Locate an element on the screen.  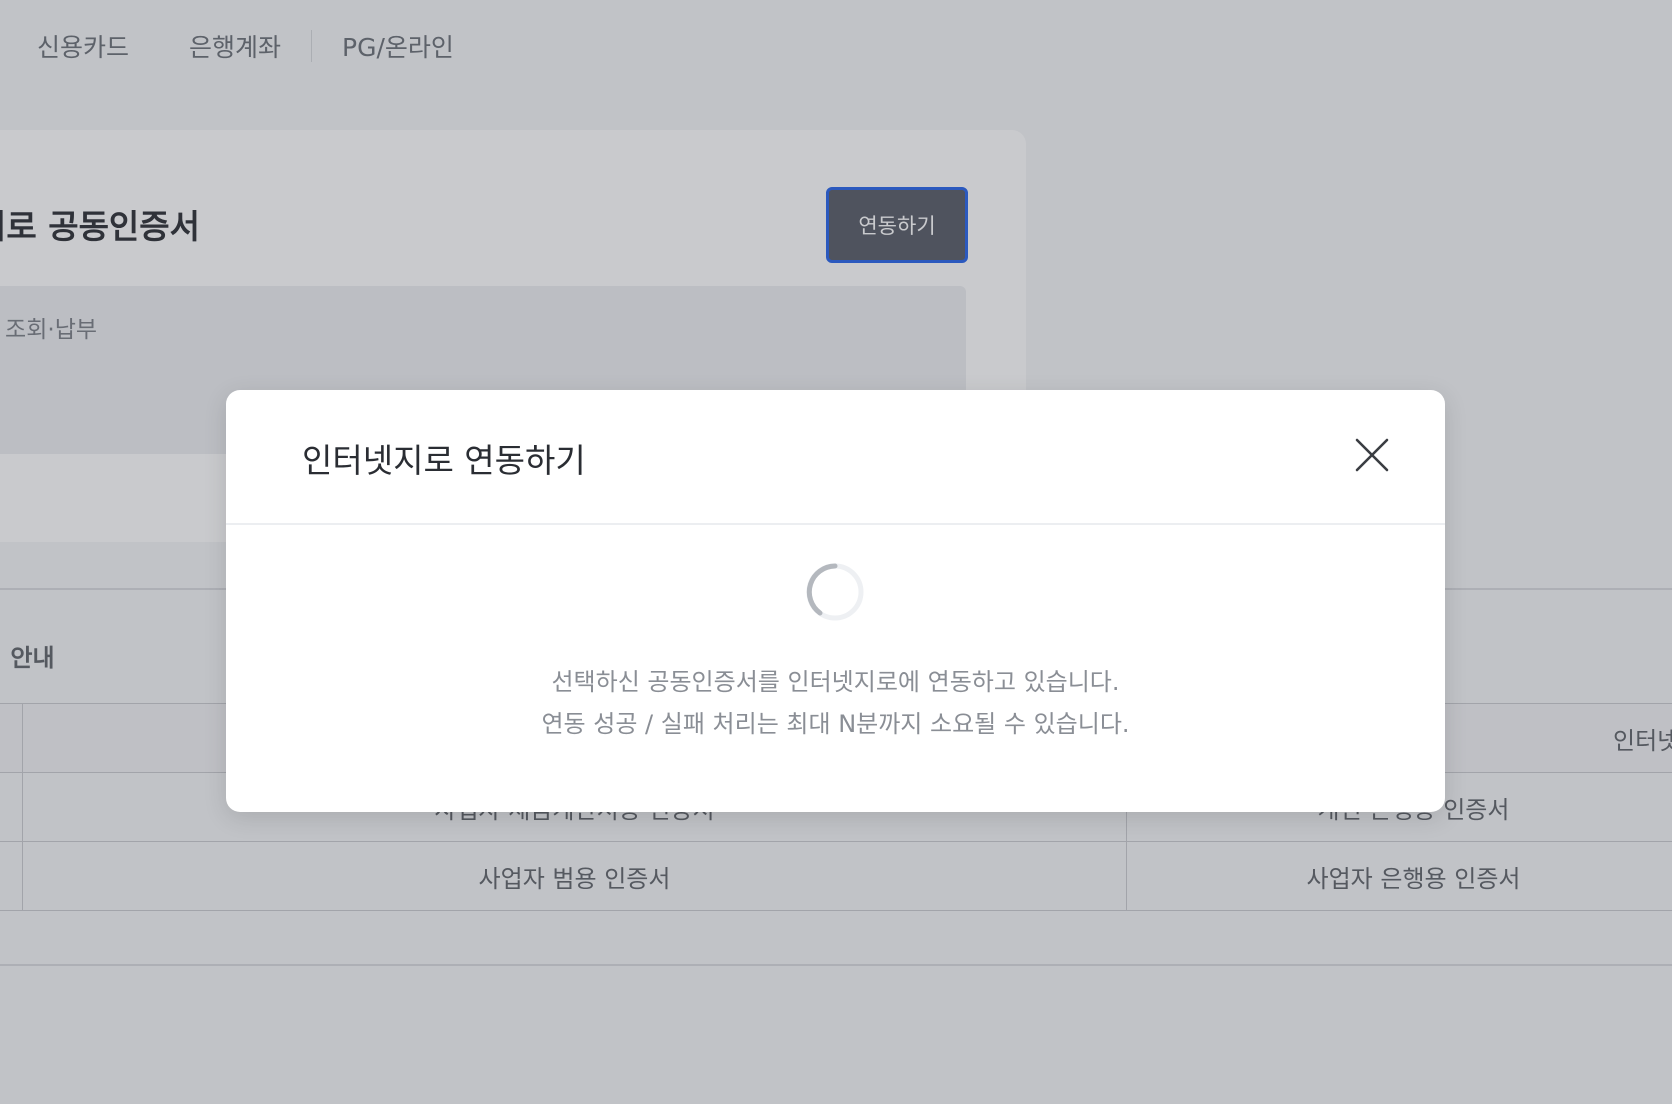
close-button is located at coordinates (1372, 455).